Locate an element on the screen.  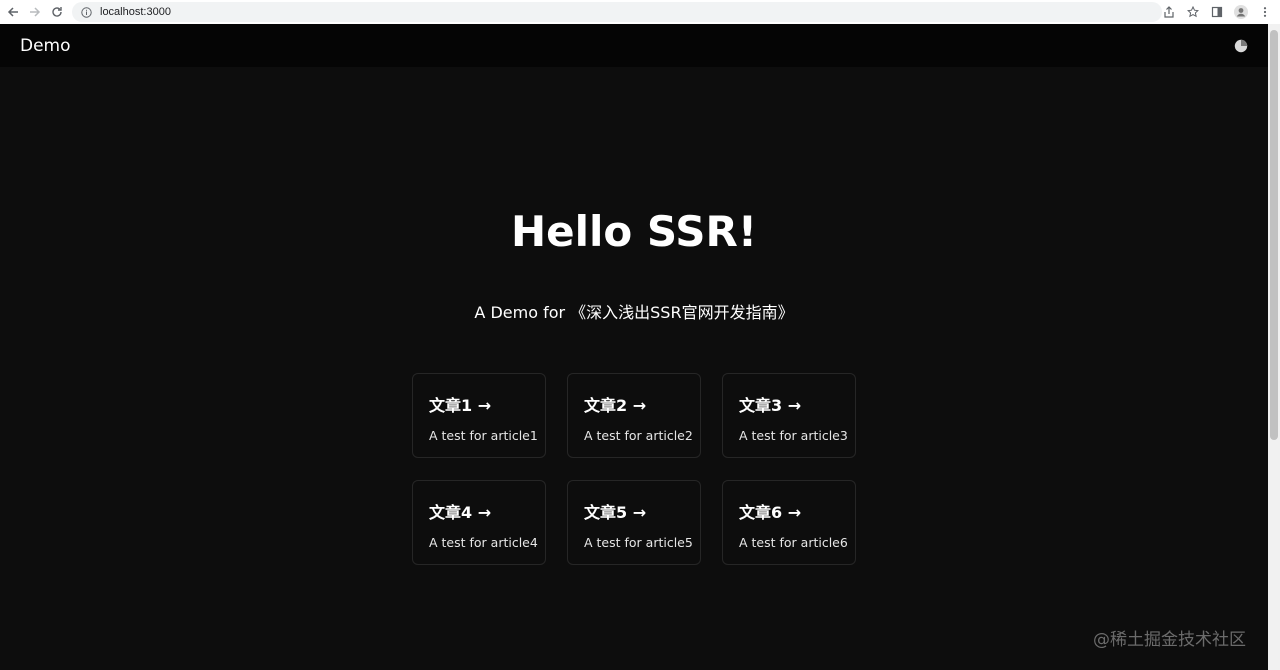
watermark-text: @稀土掘金技术社区 is located at coordinates (1169, 640).